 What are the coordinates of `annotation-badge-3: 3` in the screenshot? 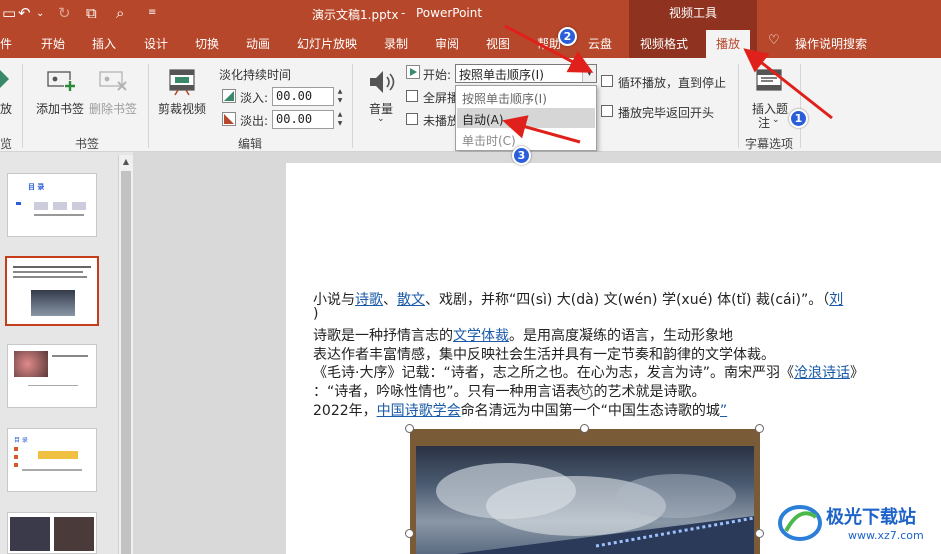 It's located at (521, 155).